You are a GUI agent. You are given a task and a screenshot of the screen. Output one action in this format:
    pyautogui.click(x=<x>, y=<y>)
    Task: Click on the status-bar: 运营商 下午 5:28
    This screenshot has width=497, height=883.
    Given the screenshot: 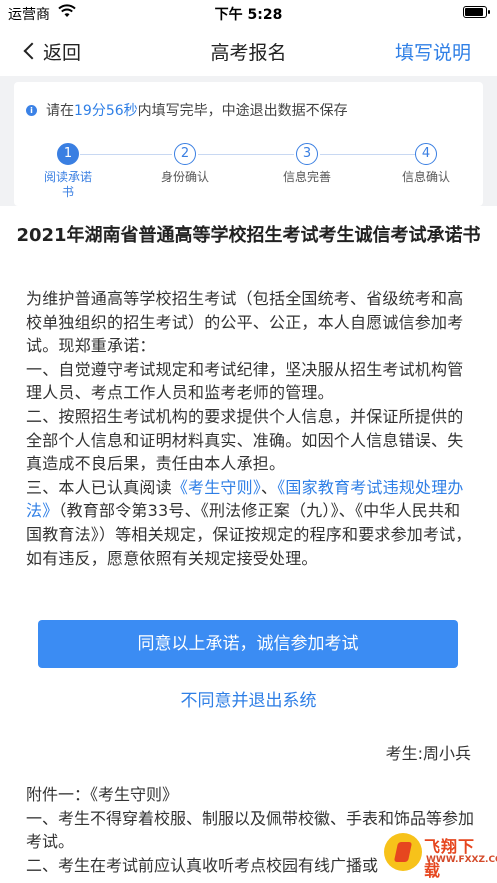 What is the action you would take?
    pyautogui.click(x=248, y=13)
    